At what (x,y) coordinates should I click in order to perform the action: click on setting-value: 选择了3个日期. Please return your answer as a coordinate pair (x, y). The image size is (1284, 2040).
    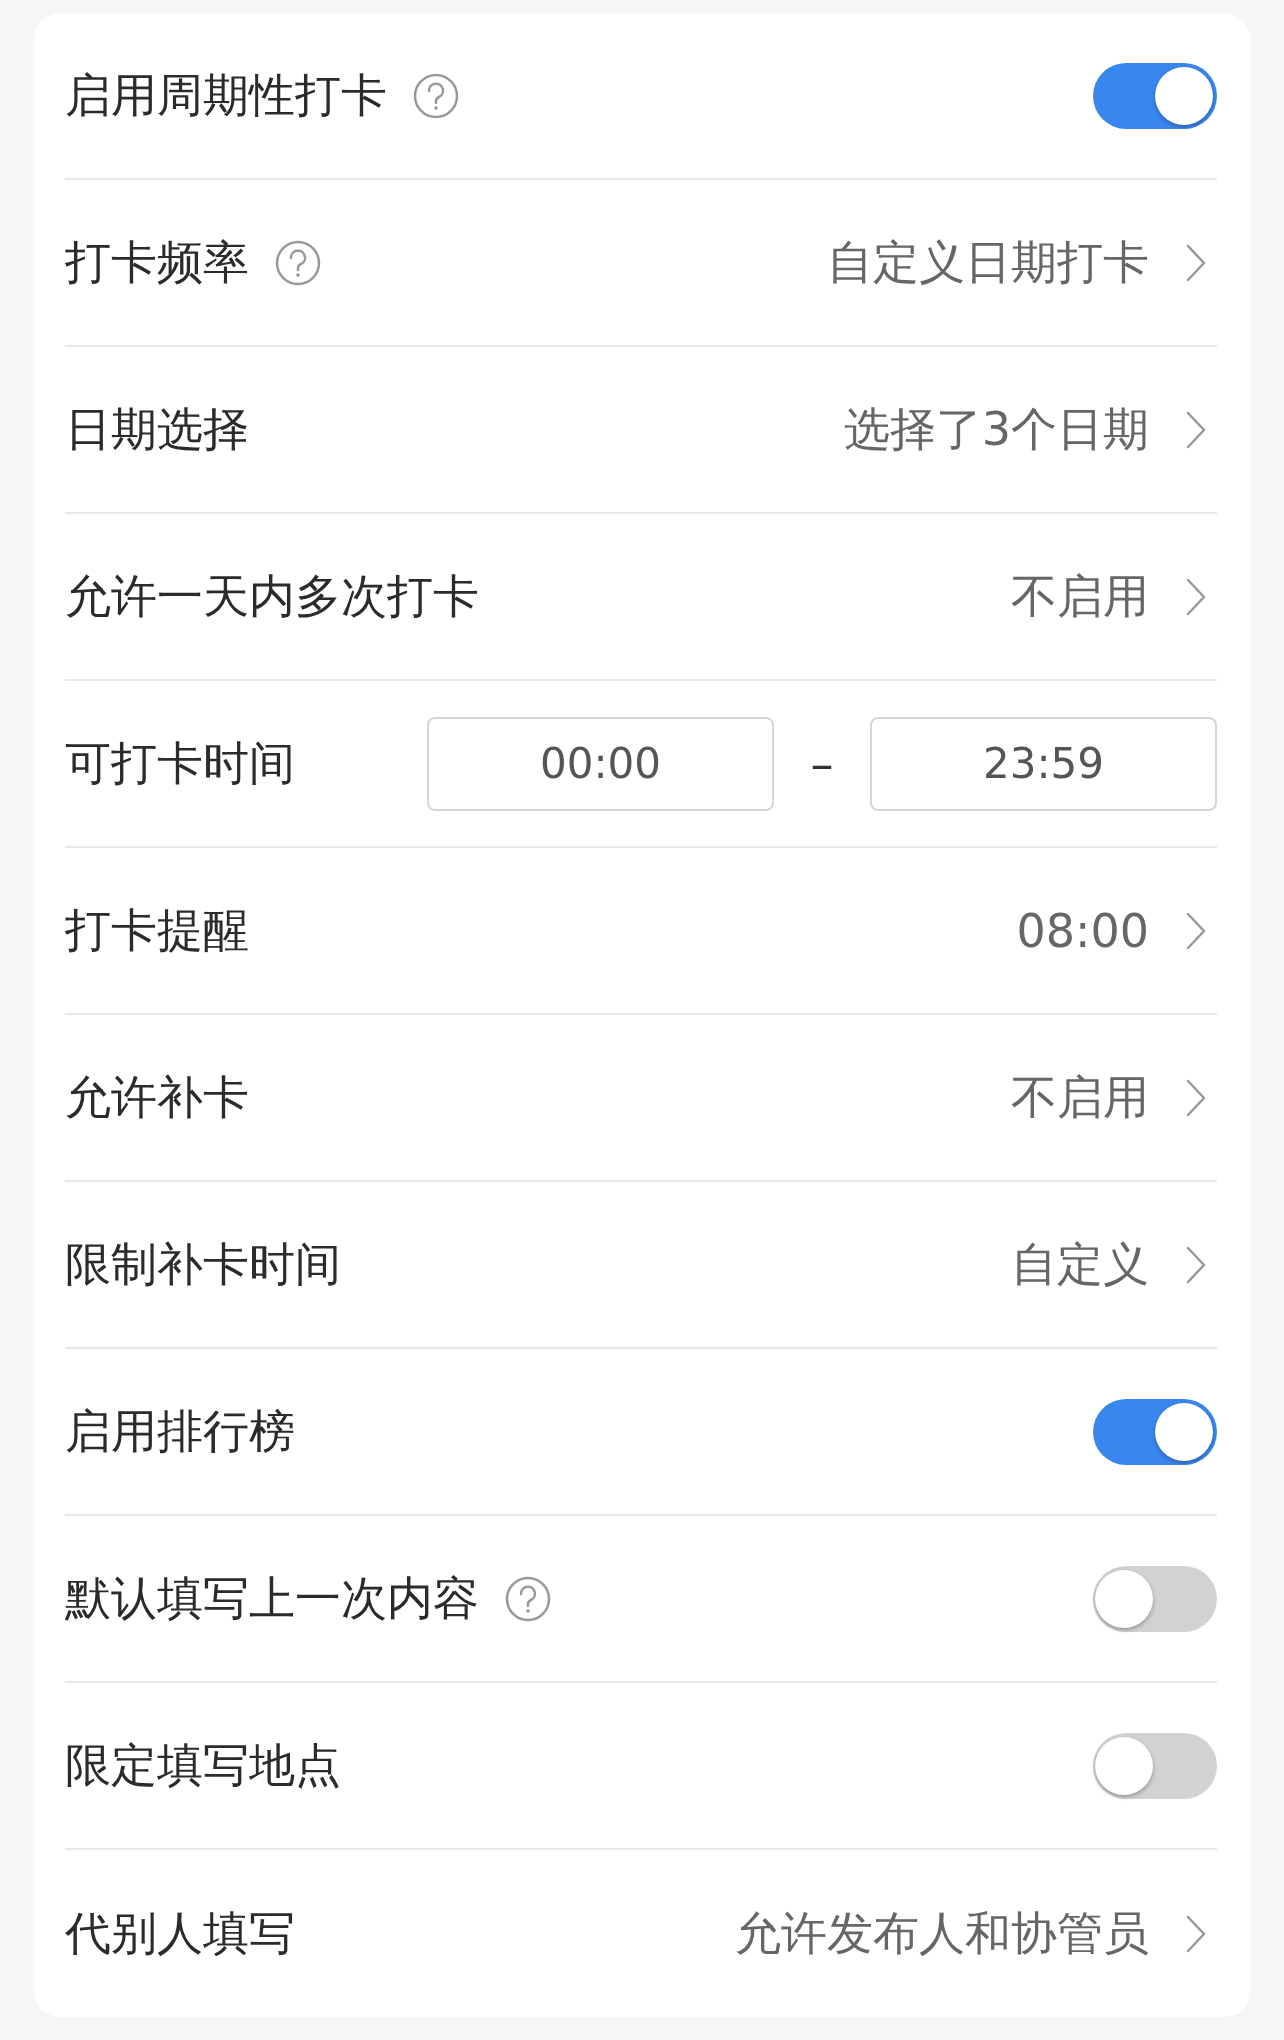
    Looking at the image, I should click on (996, 429).